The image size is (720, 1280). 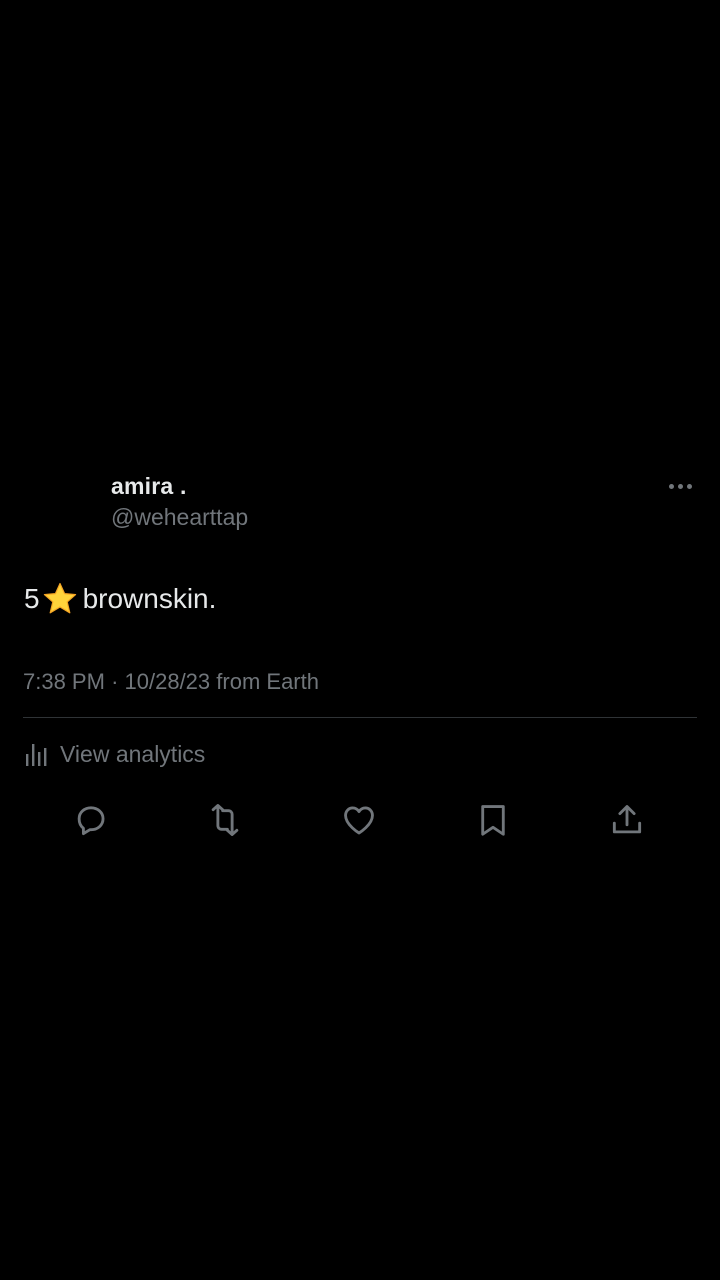 I want to click on bookmark-button, so click(x=493, y=820).